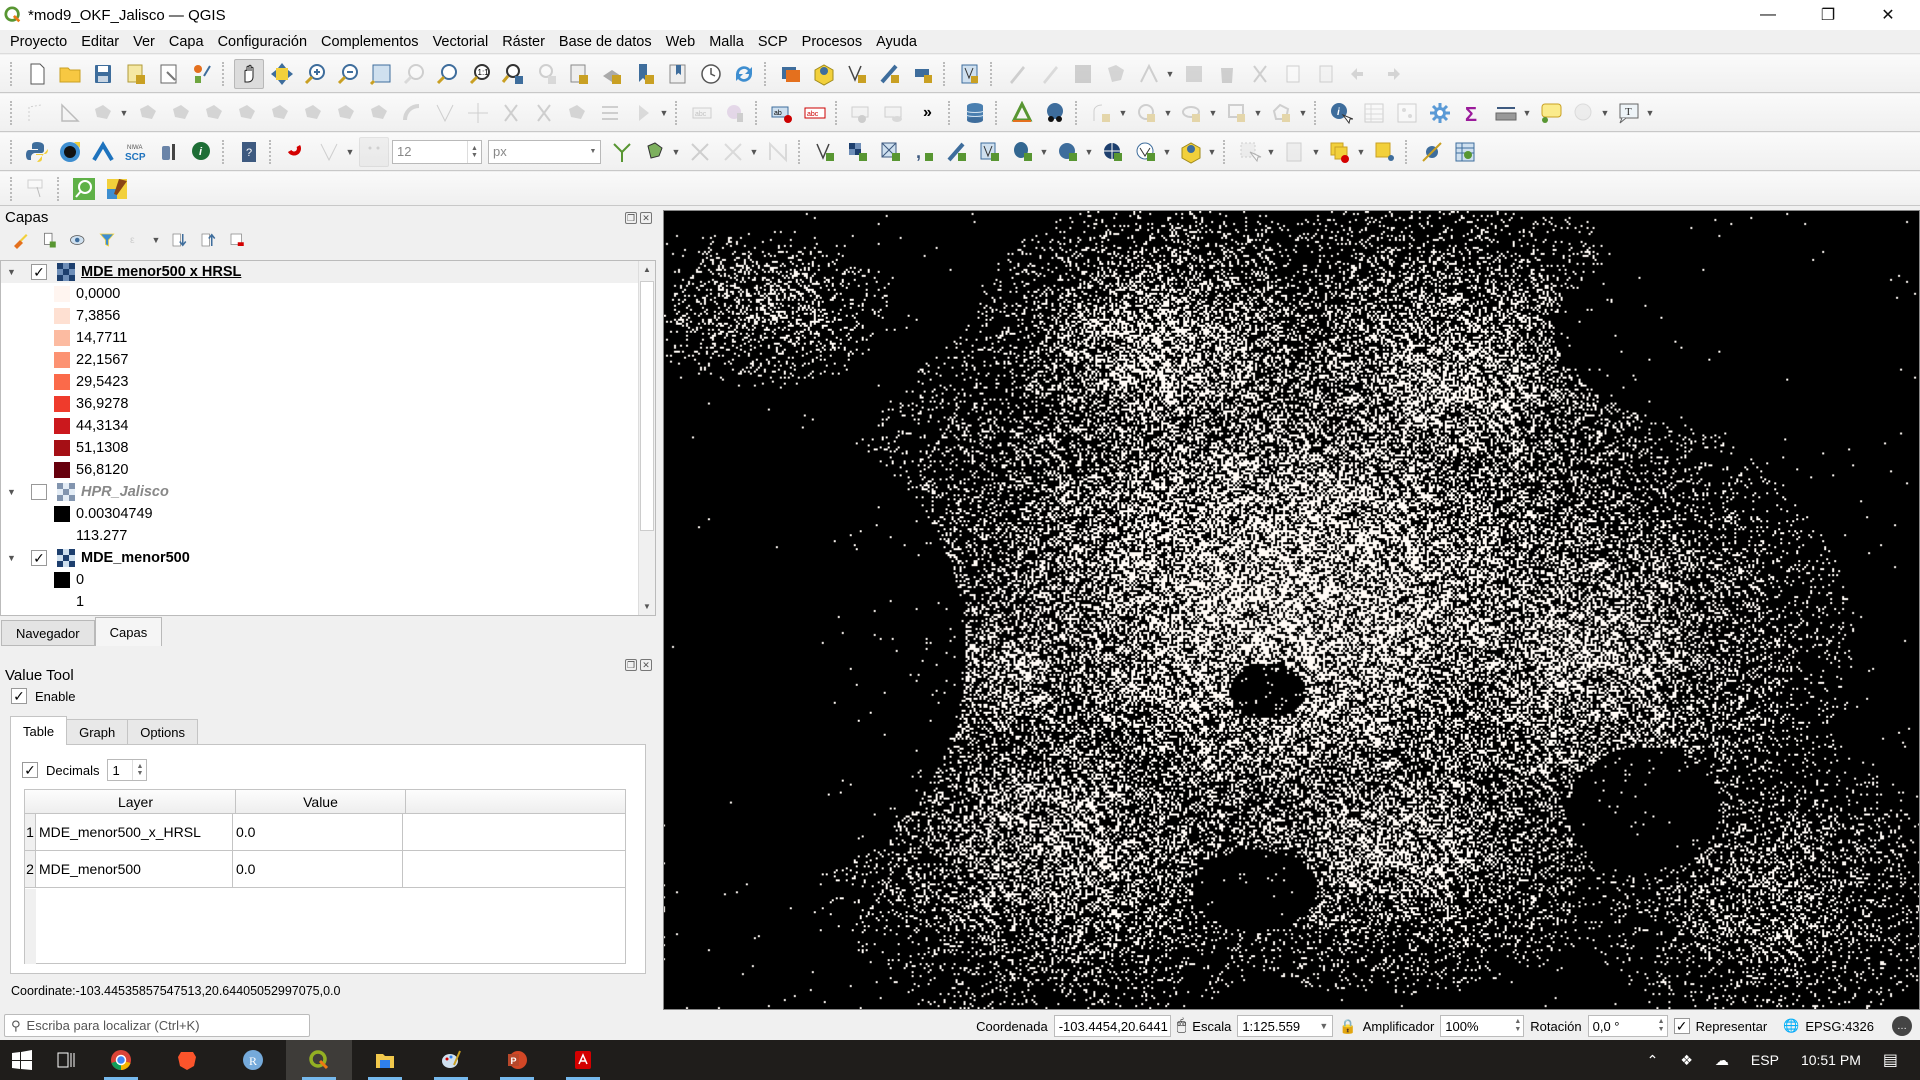 The height and width of the screenshot is (1080, 1920). What do you see at coordinates (1341, 113) in the screenshot?
I see `identify-features-icon: i` at bounding box center [1341, 113].